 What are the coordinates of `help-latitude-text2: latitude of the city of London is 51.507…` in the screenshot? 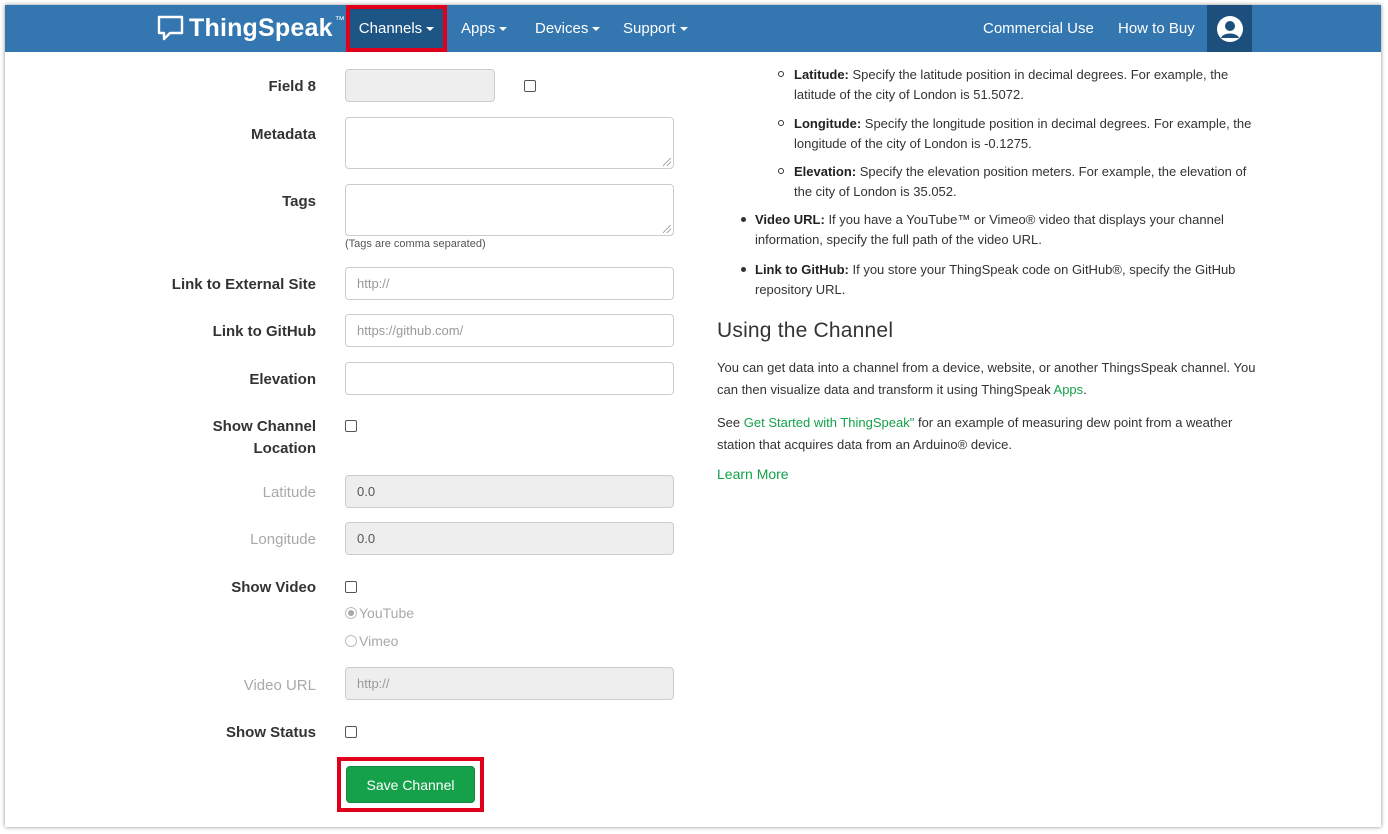 It's located at (909, 94).